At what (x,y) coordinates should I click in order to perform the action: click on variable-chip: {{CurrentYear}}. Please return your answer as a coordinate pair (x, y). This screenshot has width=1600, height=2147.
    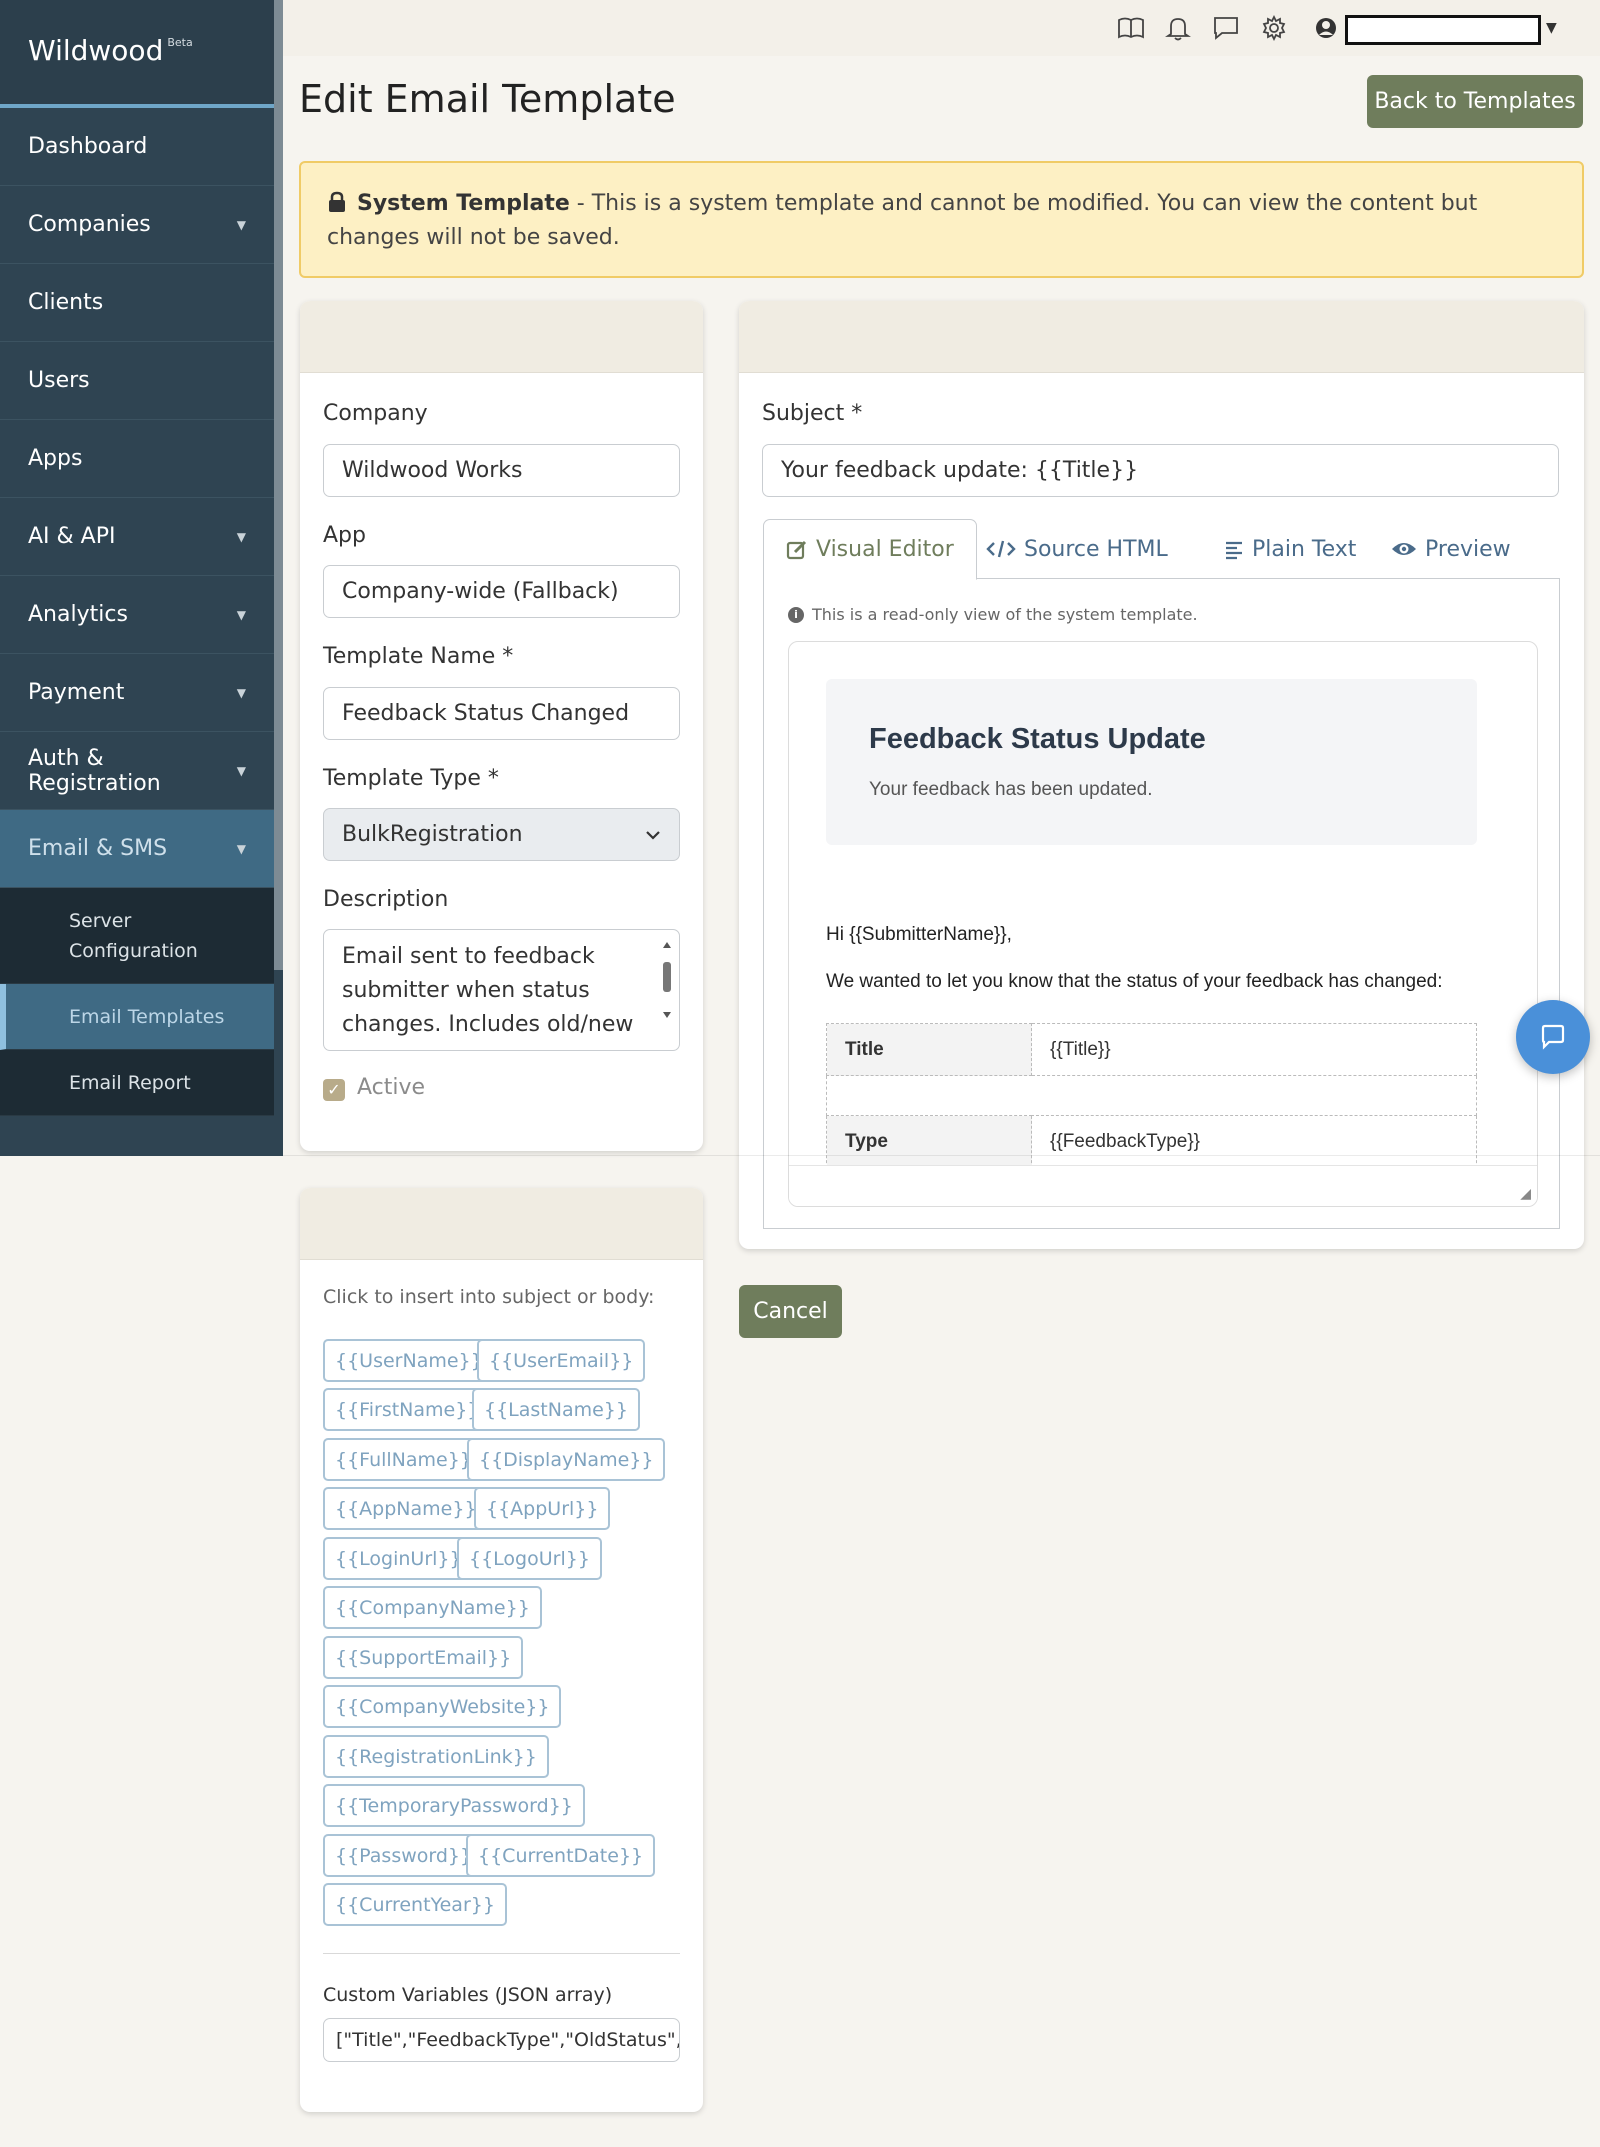
    Looking at the image, I should click on (415, 1904).